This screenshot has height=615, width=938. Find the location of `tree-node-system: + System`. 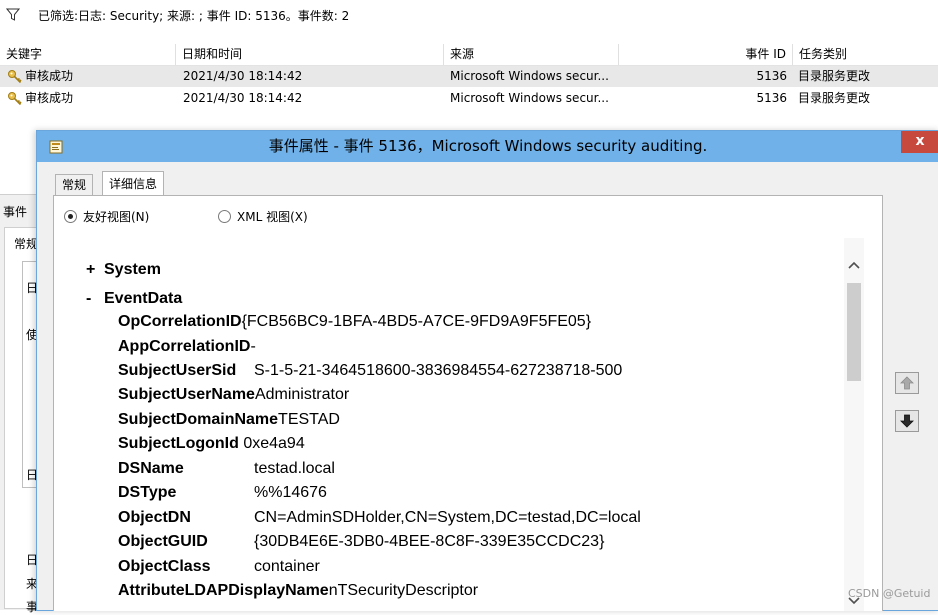

tree-node-system: + System is located at coordinates (123, 270).